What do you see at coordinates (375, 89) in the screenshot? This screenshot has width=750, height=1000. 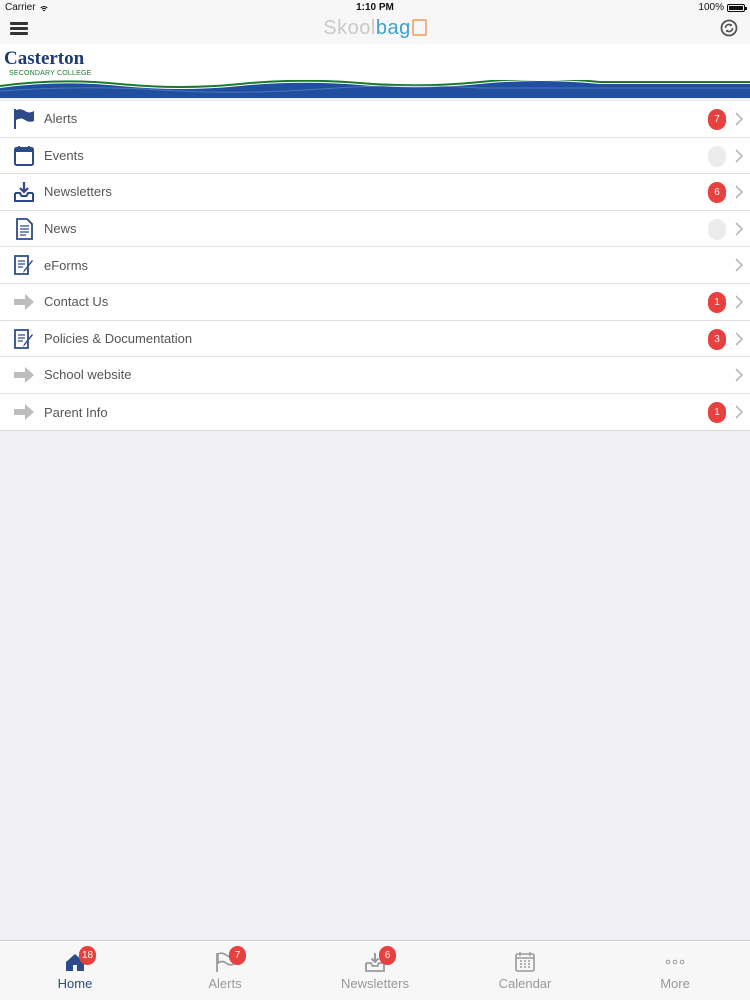 I see `banner-wave-graphic` at bounding box center [375, 89].